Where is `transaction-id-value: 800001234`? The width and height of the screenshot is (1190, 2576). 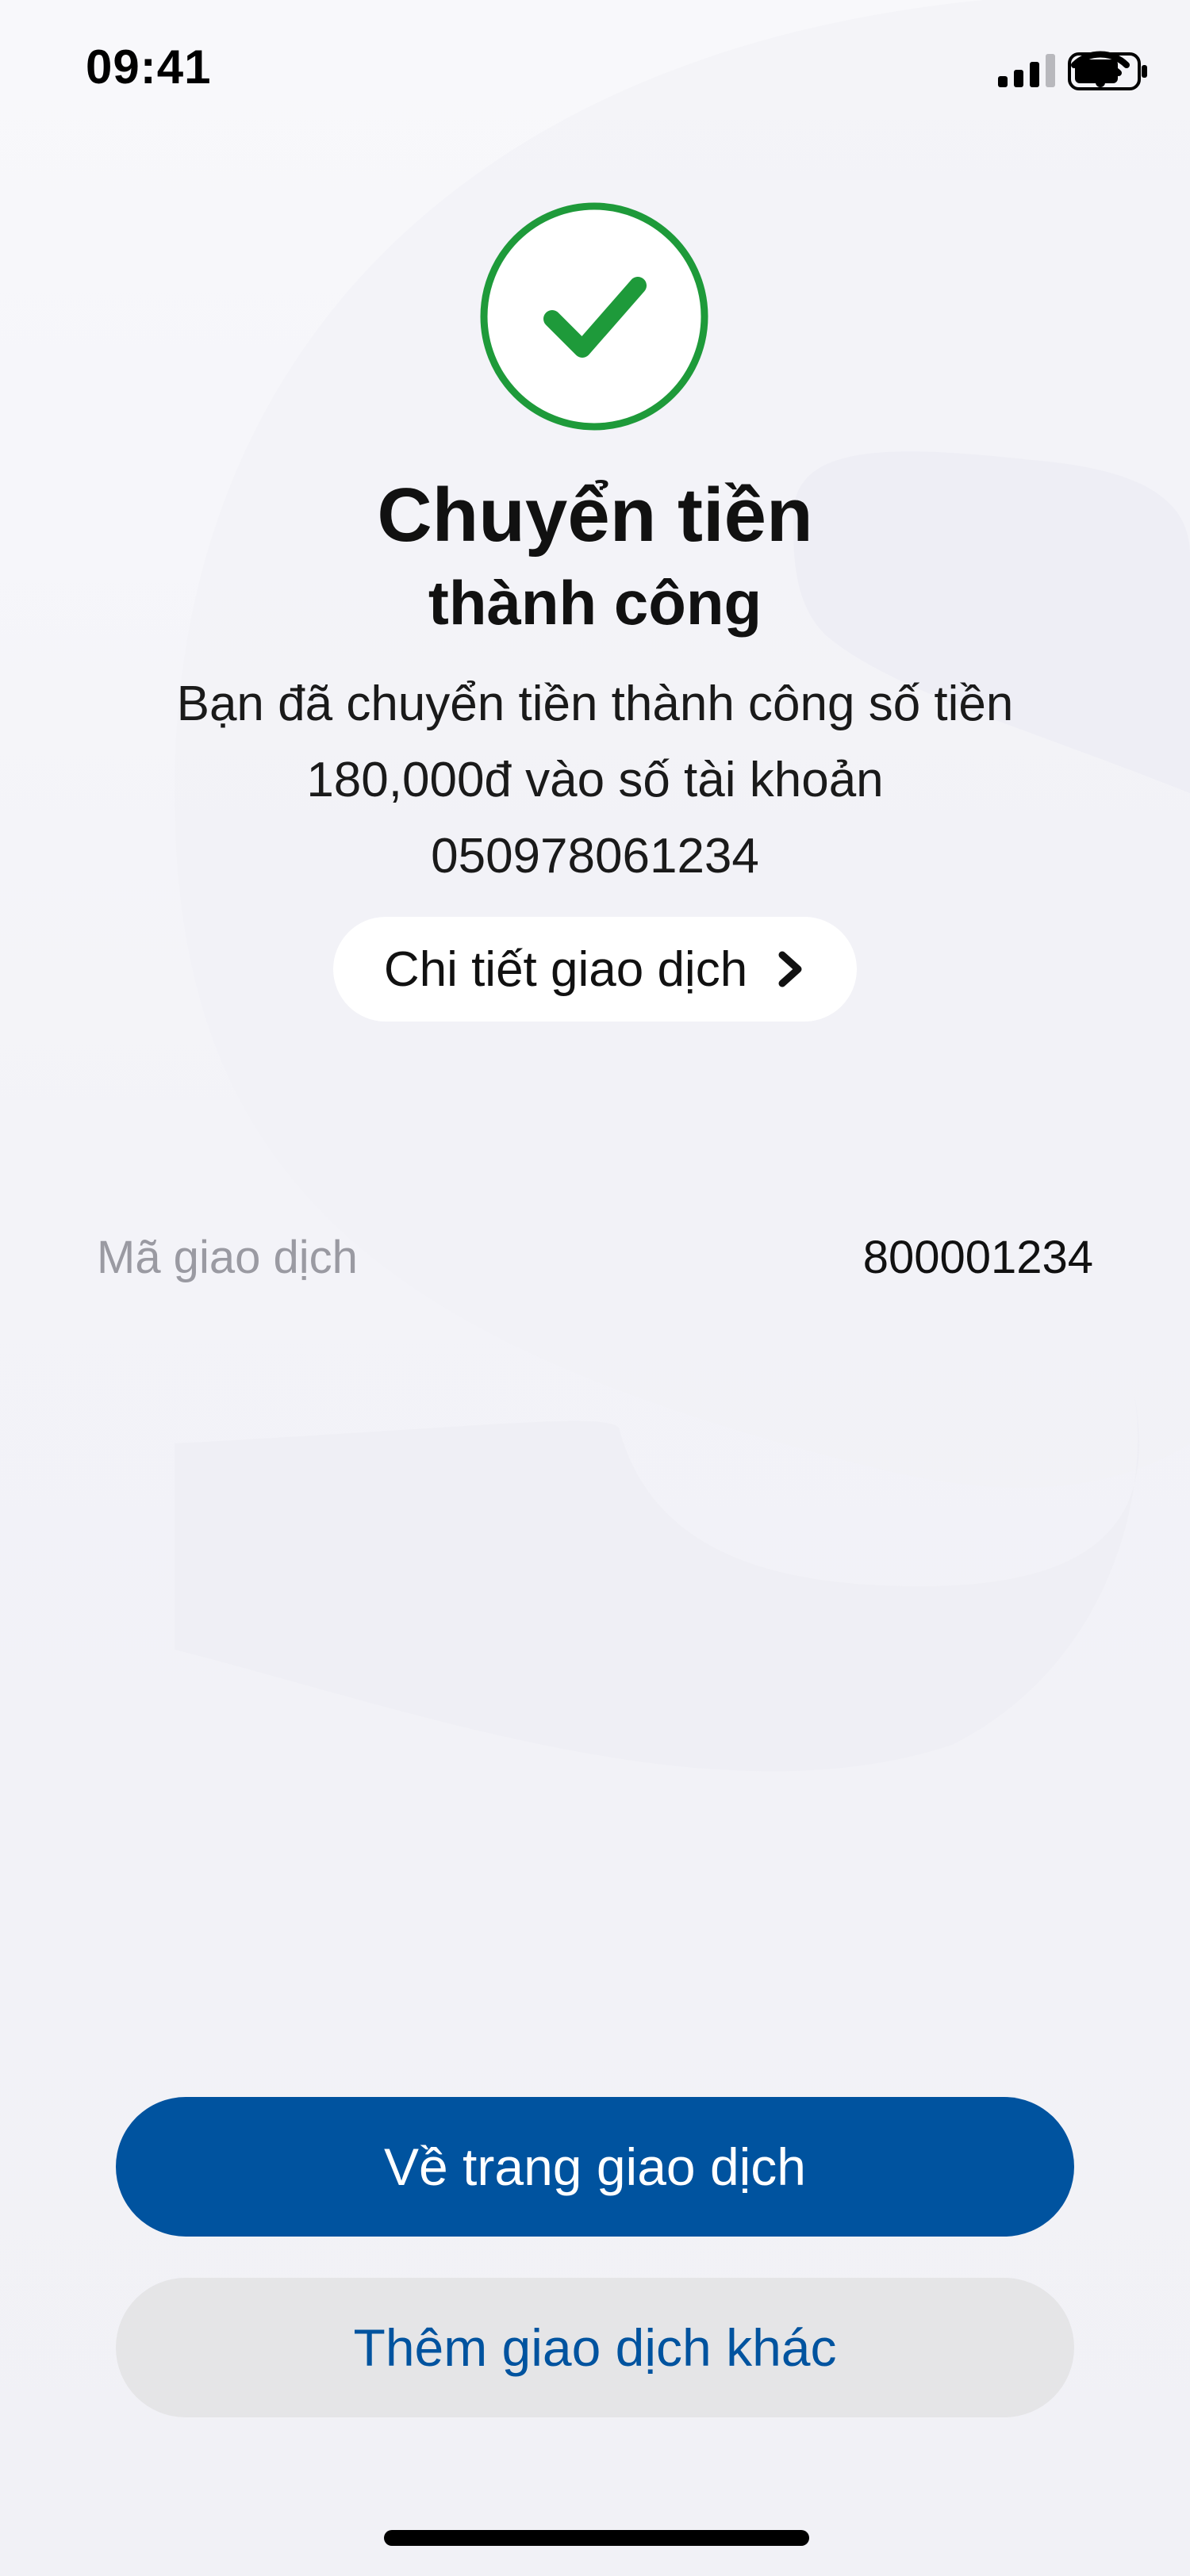
transaction-id-value: 800001234 is located at coordinates (977, 1257).